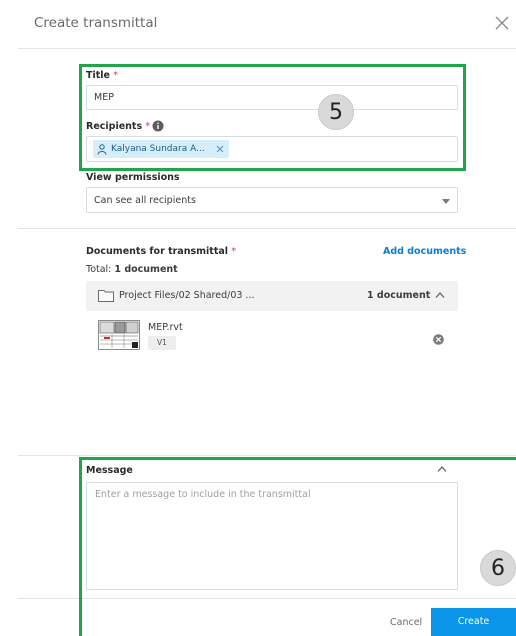 The height and width of the screenshot is (636, 516). Describe the element at coordinates (118, 126) in the screenshot. I see `recipients-label: Recipients *` at that location.